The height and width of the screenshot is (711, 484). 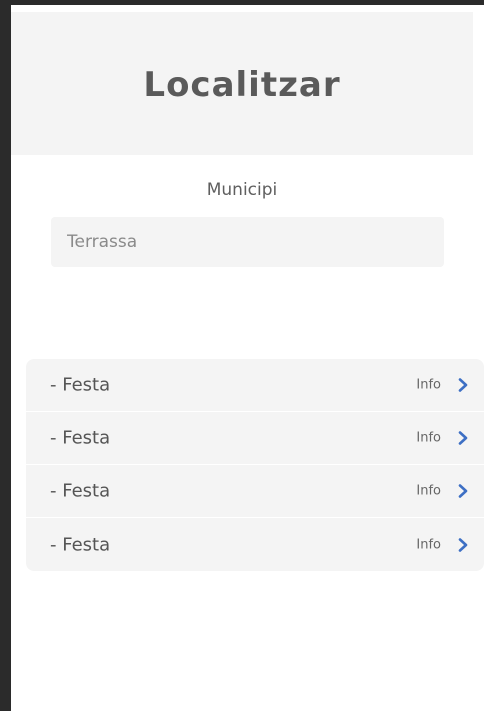 What do you see at coordinates (242, 190) in the screenshot?
I see `municipi-label: Municipi` at bounding box center [242, 190].